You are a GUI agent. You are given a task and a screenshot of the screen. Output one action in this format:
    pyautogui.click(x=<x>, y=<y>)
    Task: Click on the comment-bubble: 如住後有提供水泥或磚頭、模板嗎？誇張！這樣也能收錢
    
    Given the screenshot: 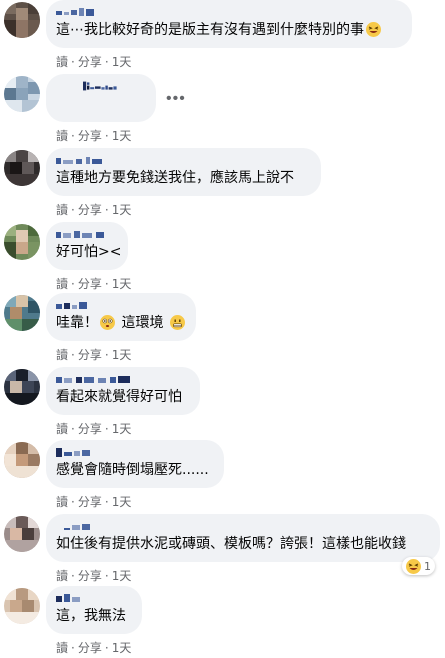 What is the action you would take?
    pyautogui.click(x=243, y=538)
    